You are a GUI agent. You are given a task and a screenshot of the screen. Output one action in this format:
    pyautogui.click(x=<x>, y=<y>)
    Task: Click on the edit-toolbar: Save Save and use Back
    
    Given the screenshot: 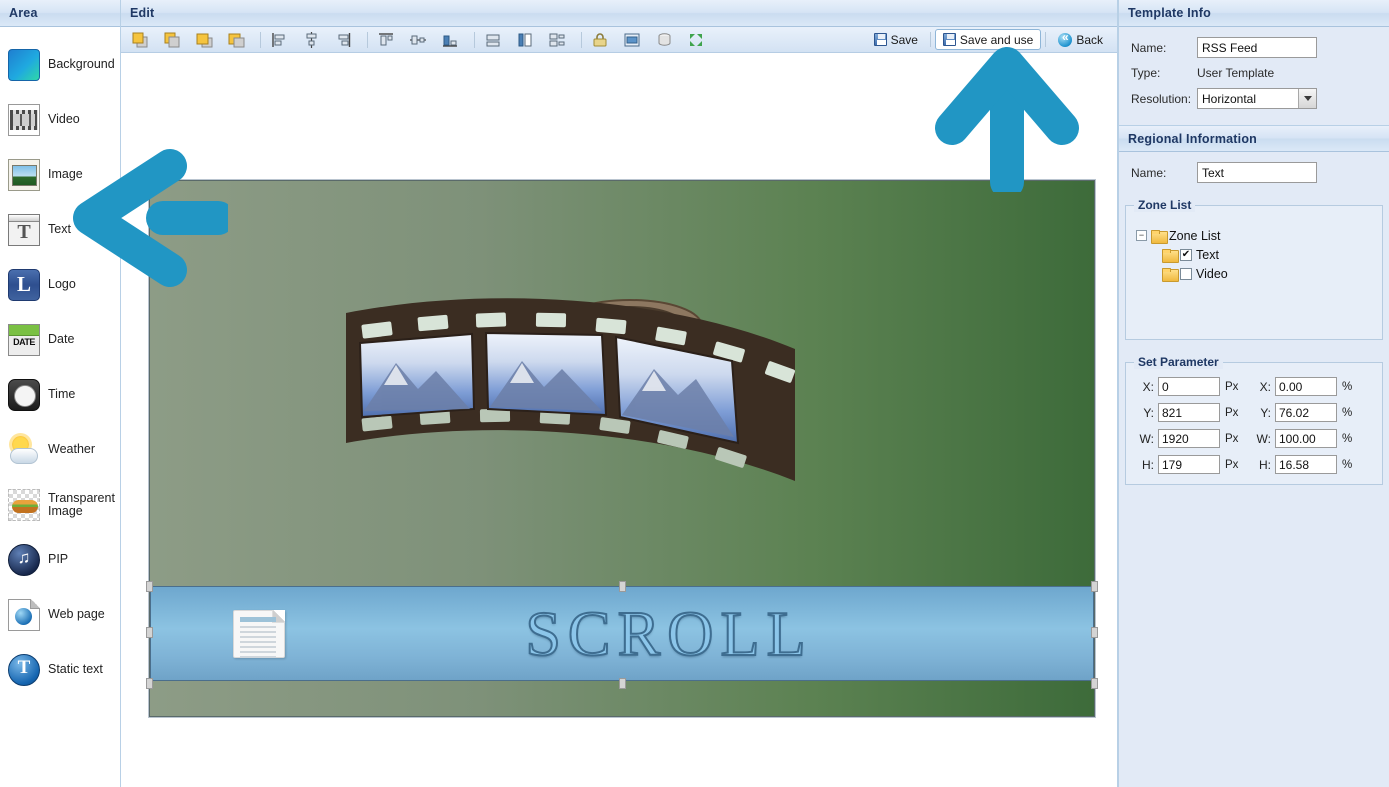 What is the action you would take?
    pyautogui.click(x=619, y=40)
    